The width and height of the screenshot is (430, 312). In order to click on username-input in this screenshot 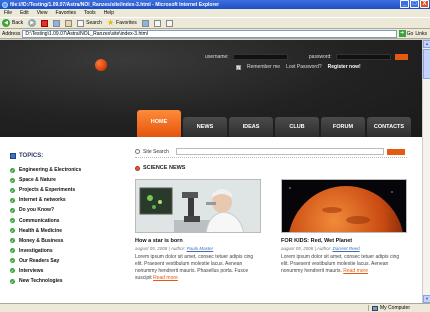, I will do `click(260, 57)`.